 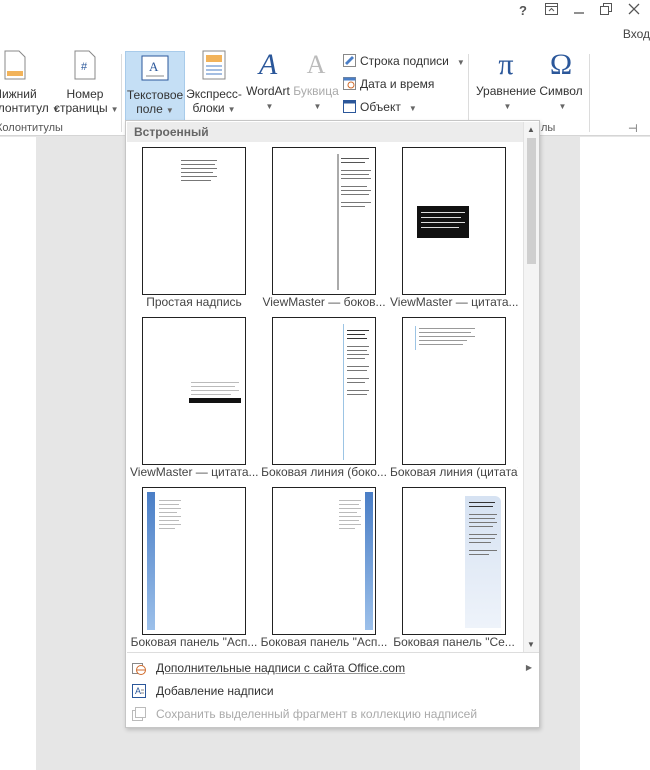 I want to click on group-label-symbols: лы, so click(x=548, y=128).